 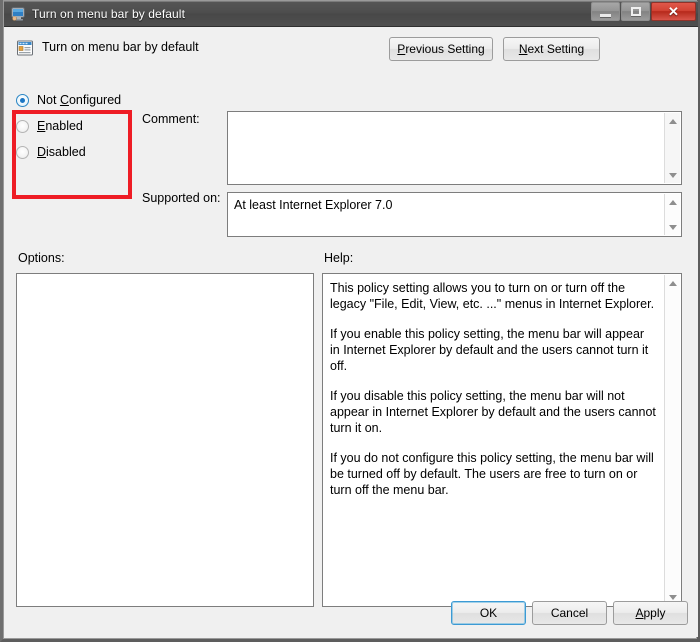 I want to click on cancel-label: Cancel, so click(x=569, y=613).